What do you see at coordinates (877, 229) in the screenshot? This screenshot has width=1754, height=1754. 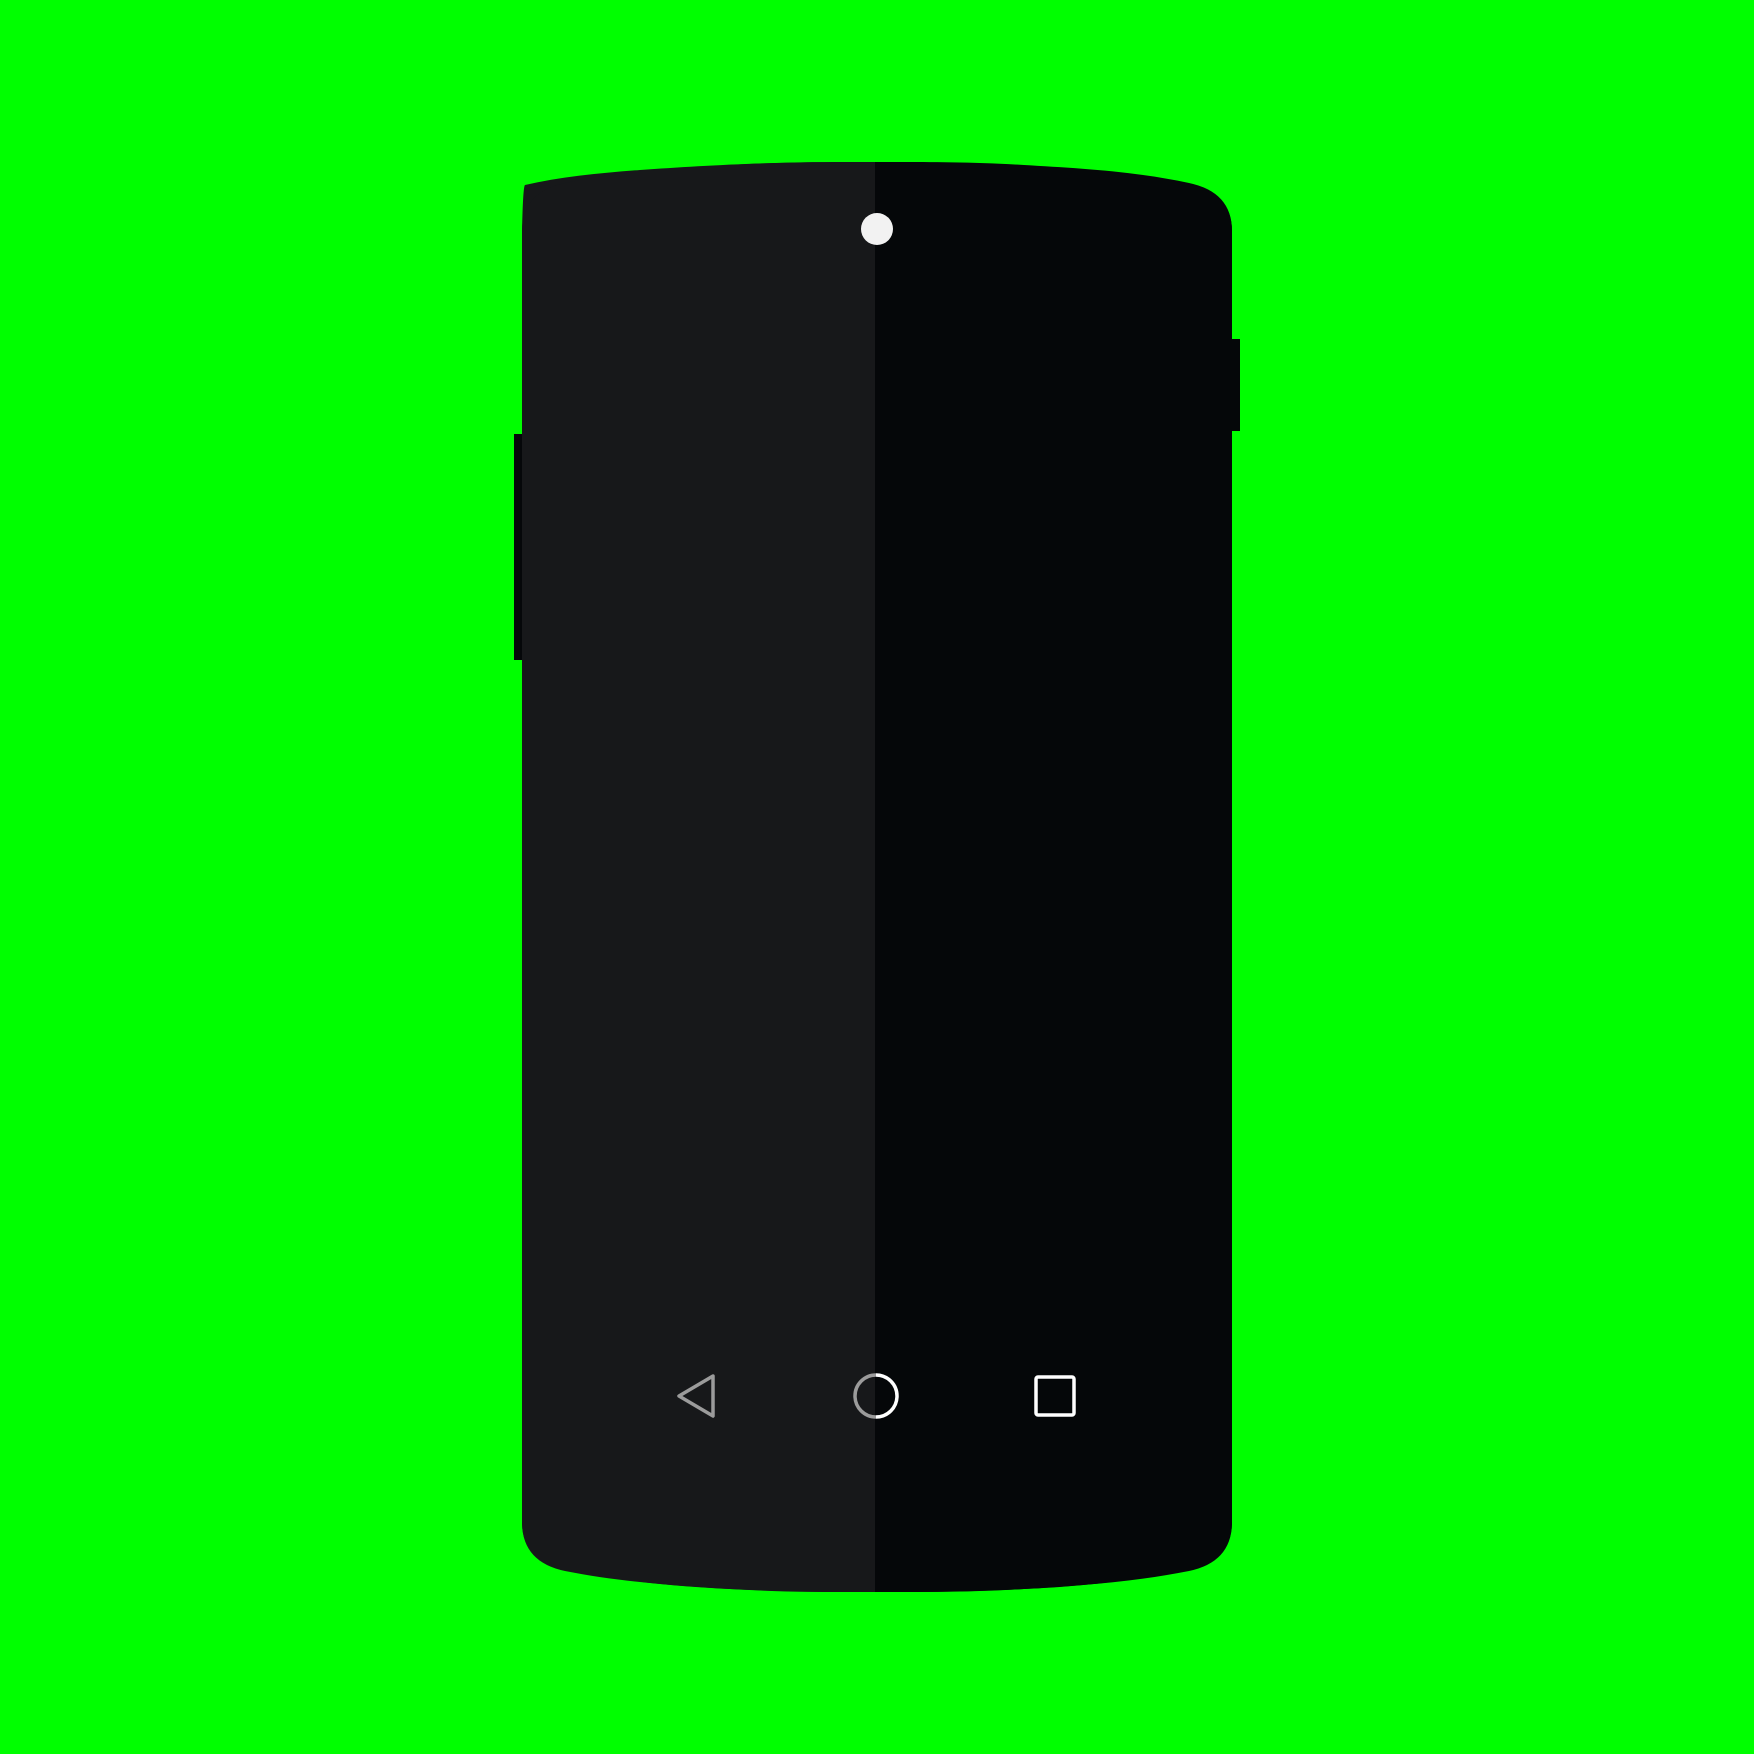 I see `camera-icon` at bounding box center [877, 229].